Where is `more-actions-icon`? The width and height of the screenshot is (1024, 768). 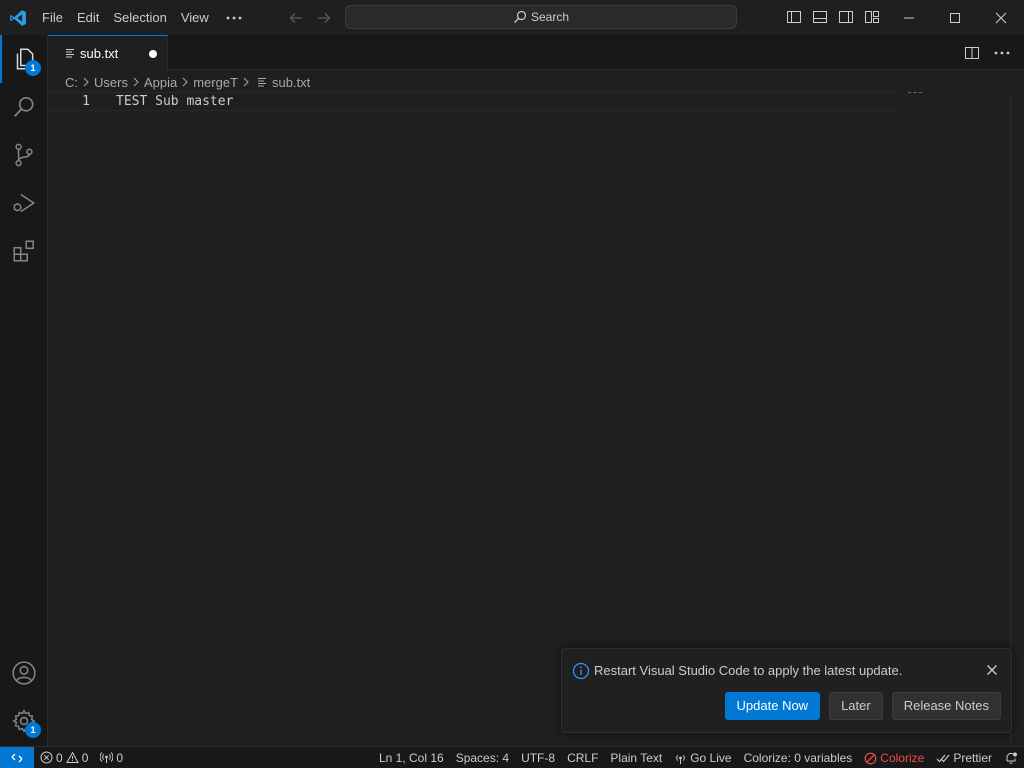 more-actions-icon is located at coordinates (1002, 53).